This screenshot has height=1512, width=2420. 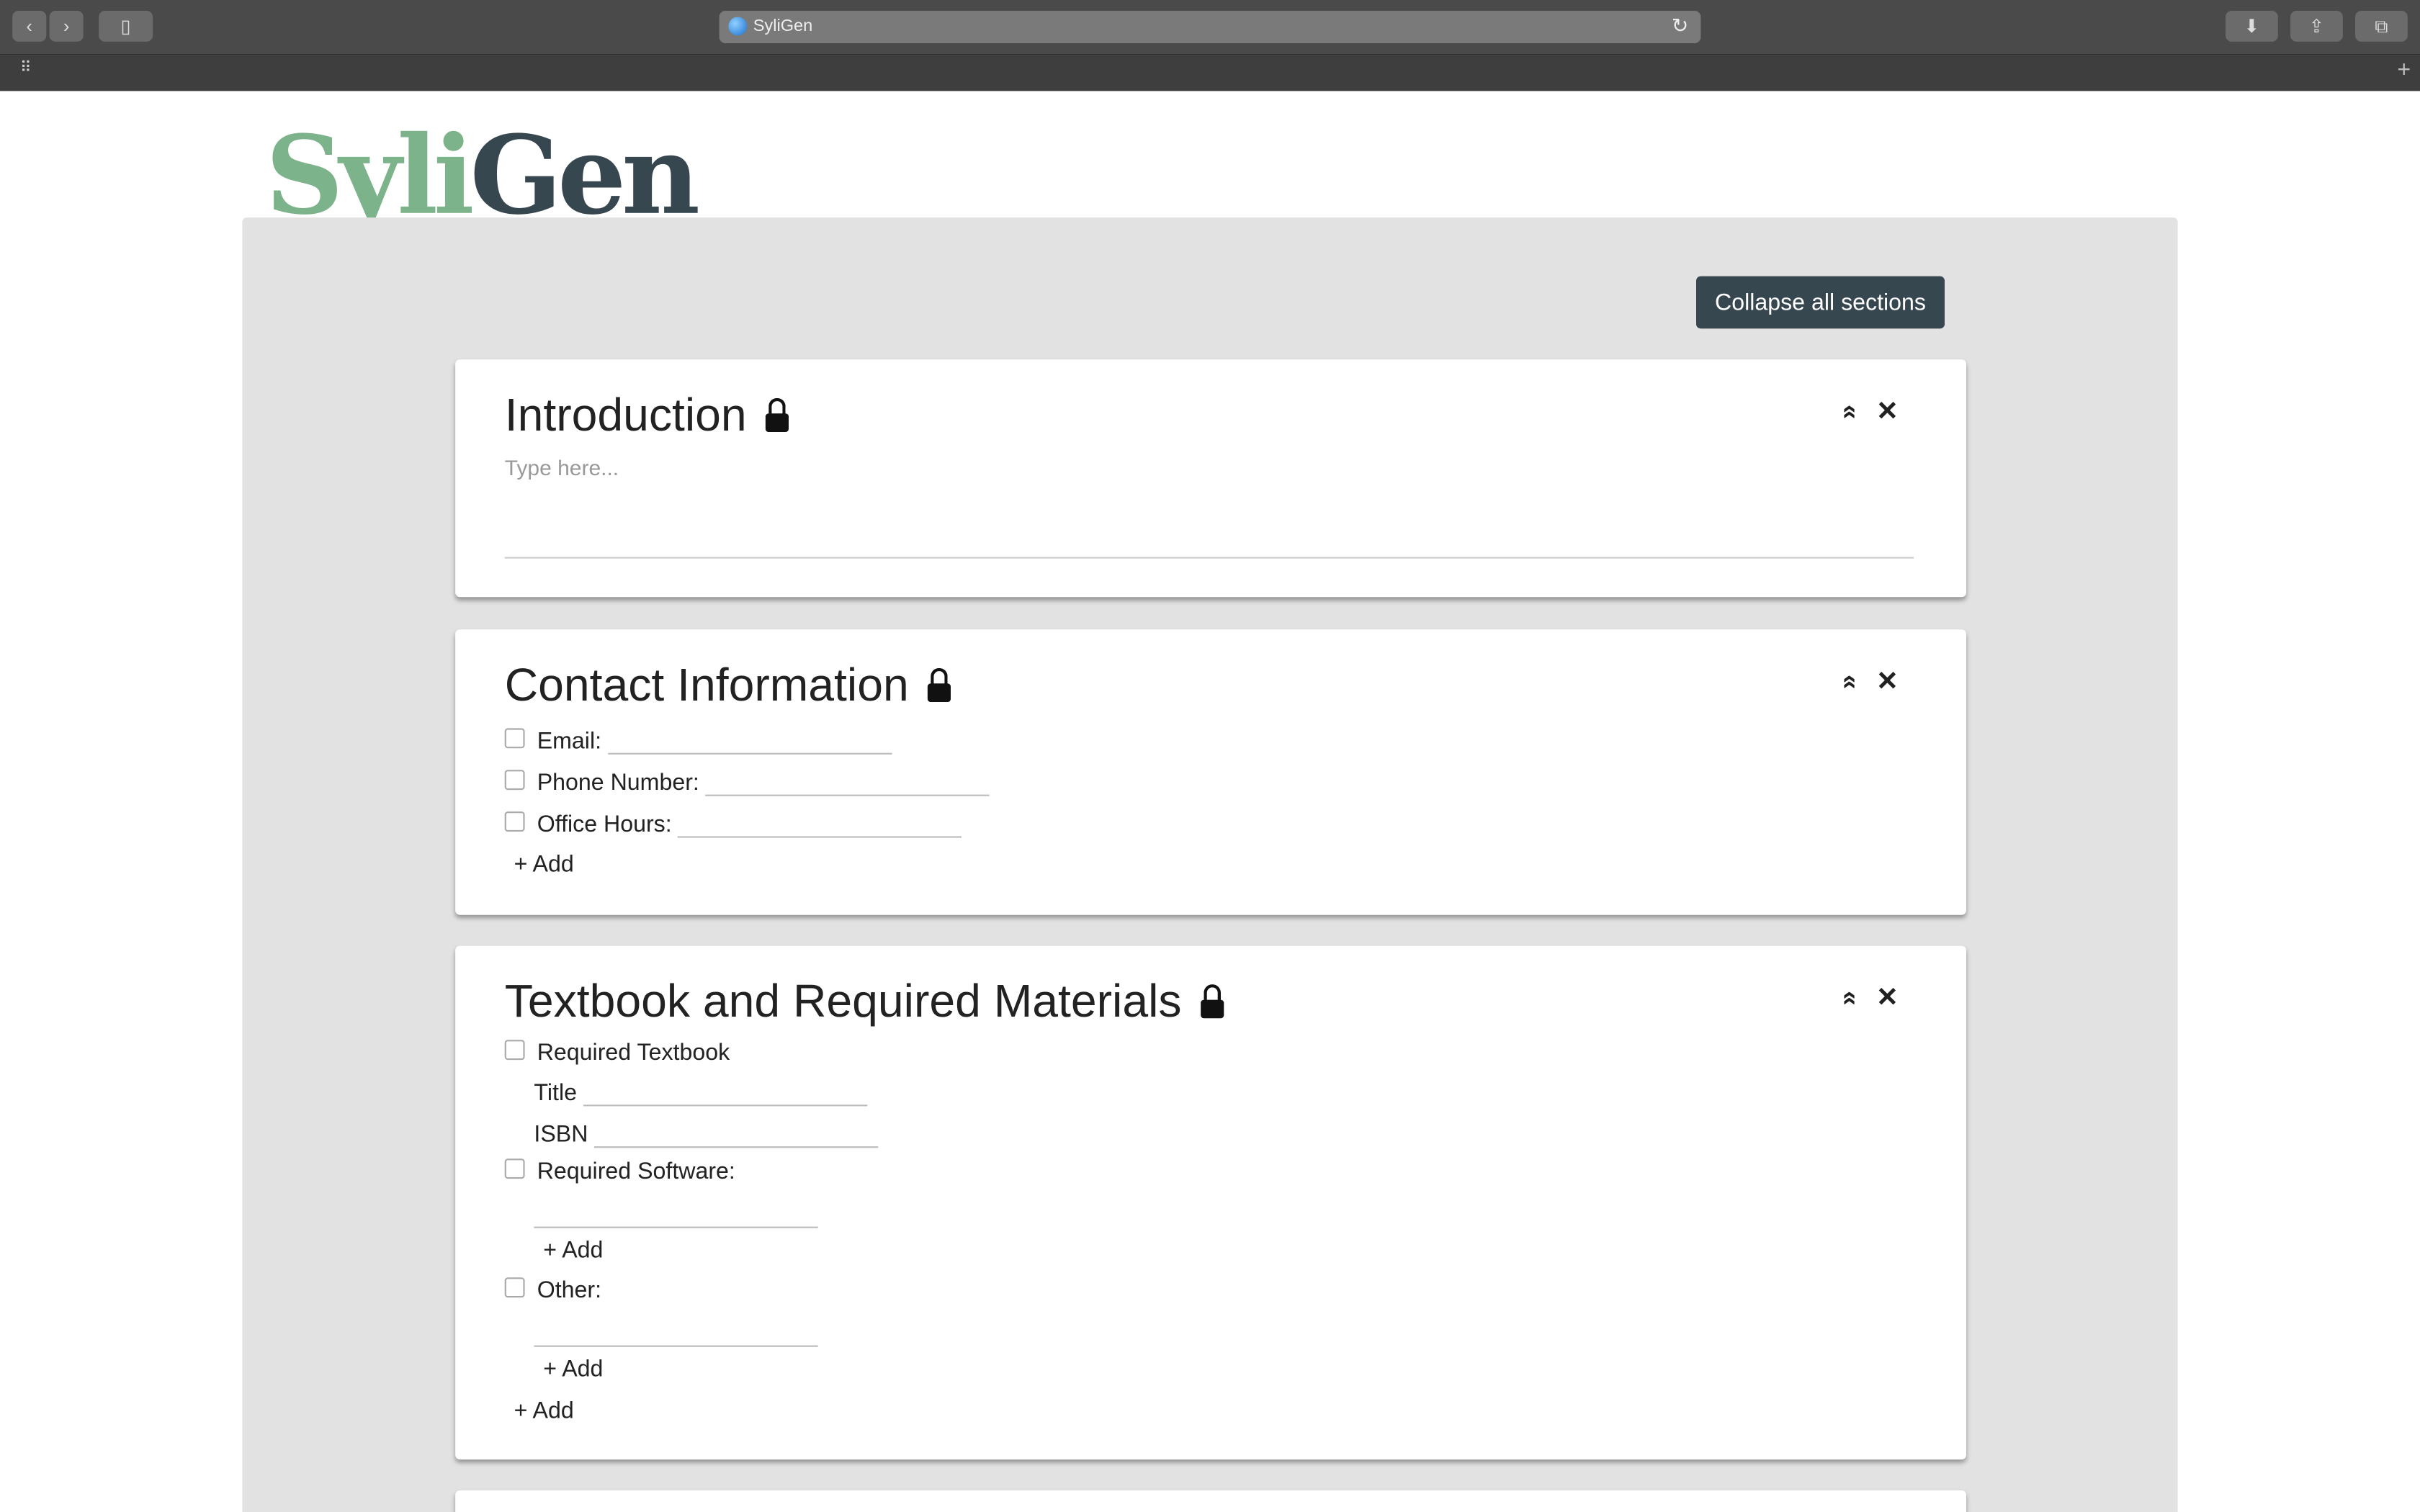 What do you see at coordinates (2404, 70) in the screenshot?
I see `new-tab-icon: +` at bounding box center [2404, 70].